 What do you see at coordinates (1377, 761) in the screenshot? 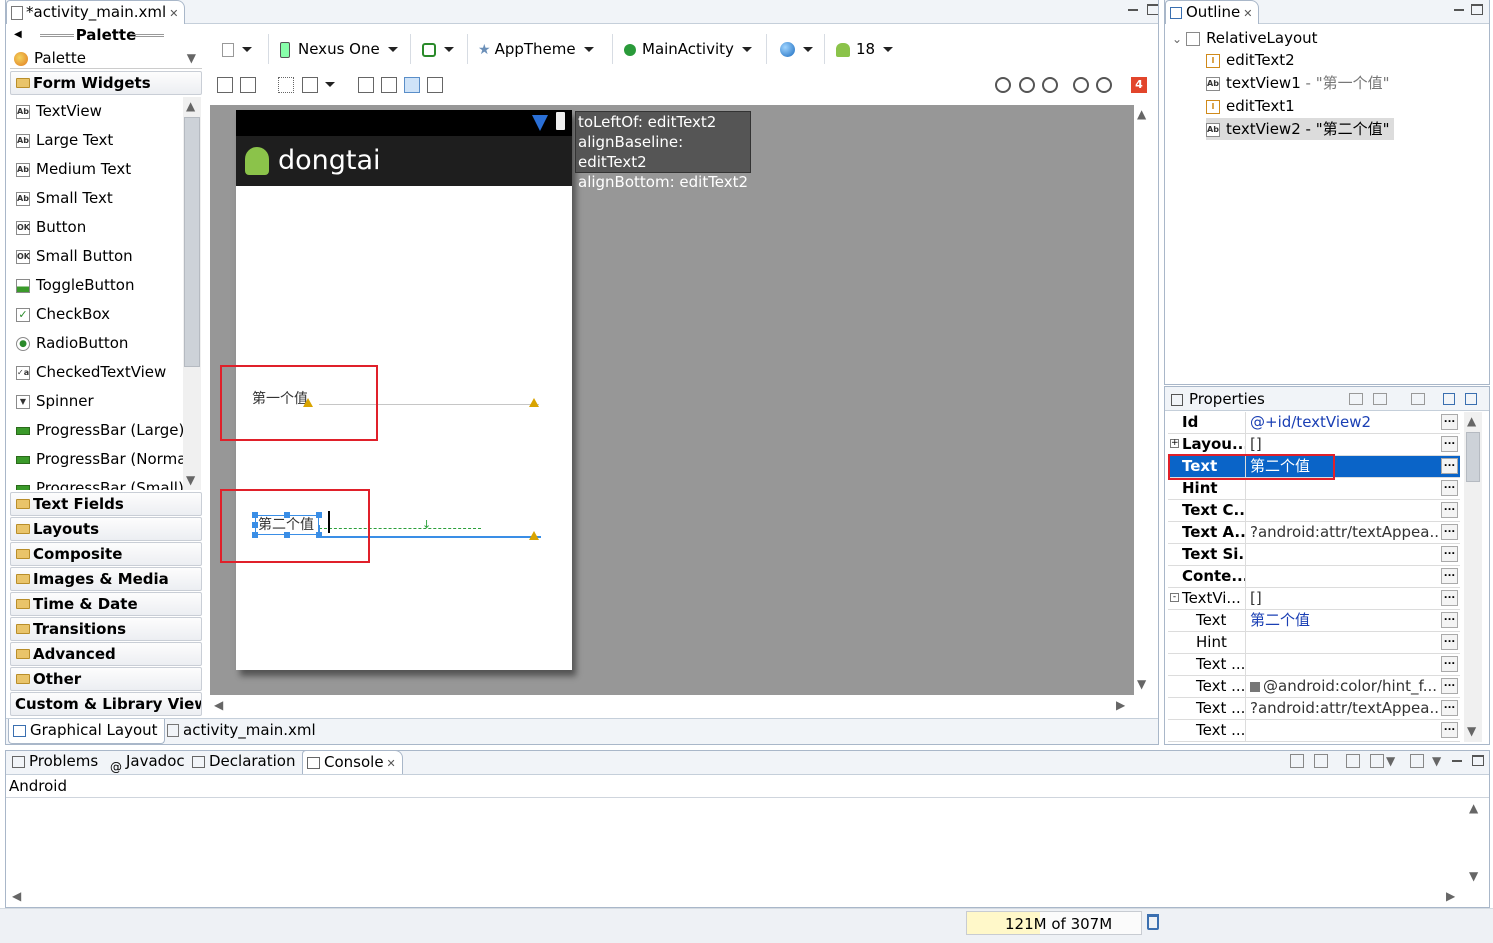
I see `display-console-icon` at bounding box center [1377, 761].